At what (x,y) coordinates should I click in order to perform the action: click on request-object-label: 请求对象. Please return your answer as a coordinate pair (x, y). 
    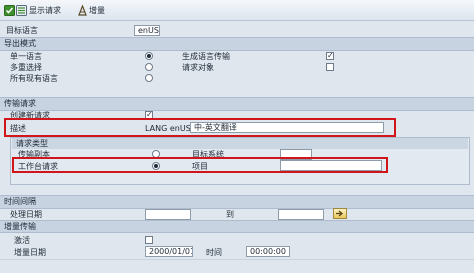
    Looking at the image, I should click on (198, 67).